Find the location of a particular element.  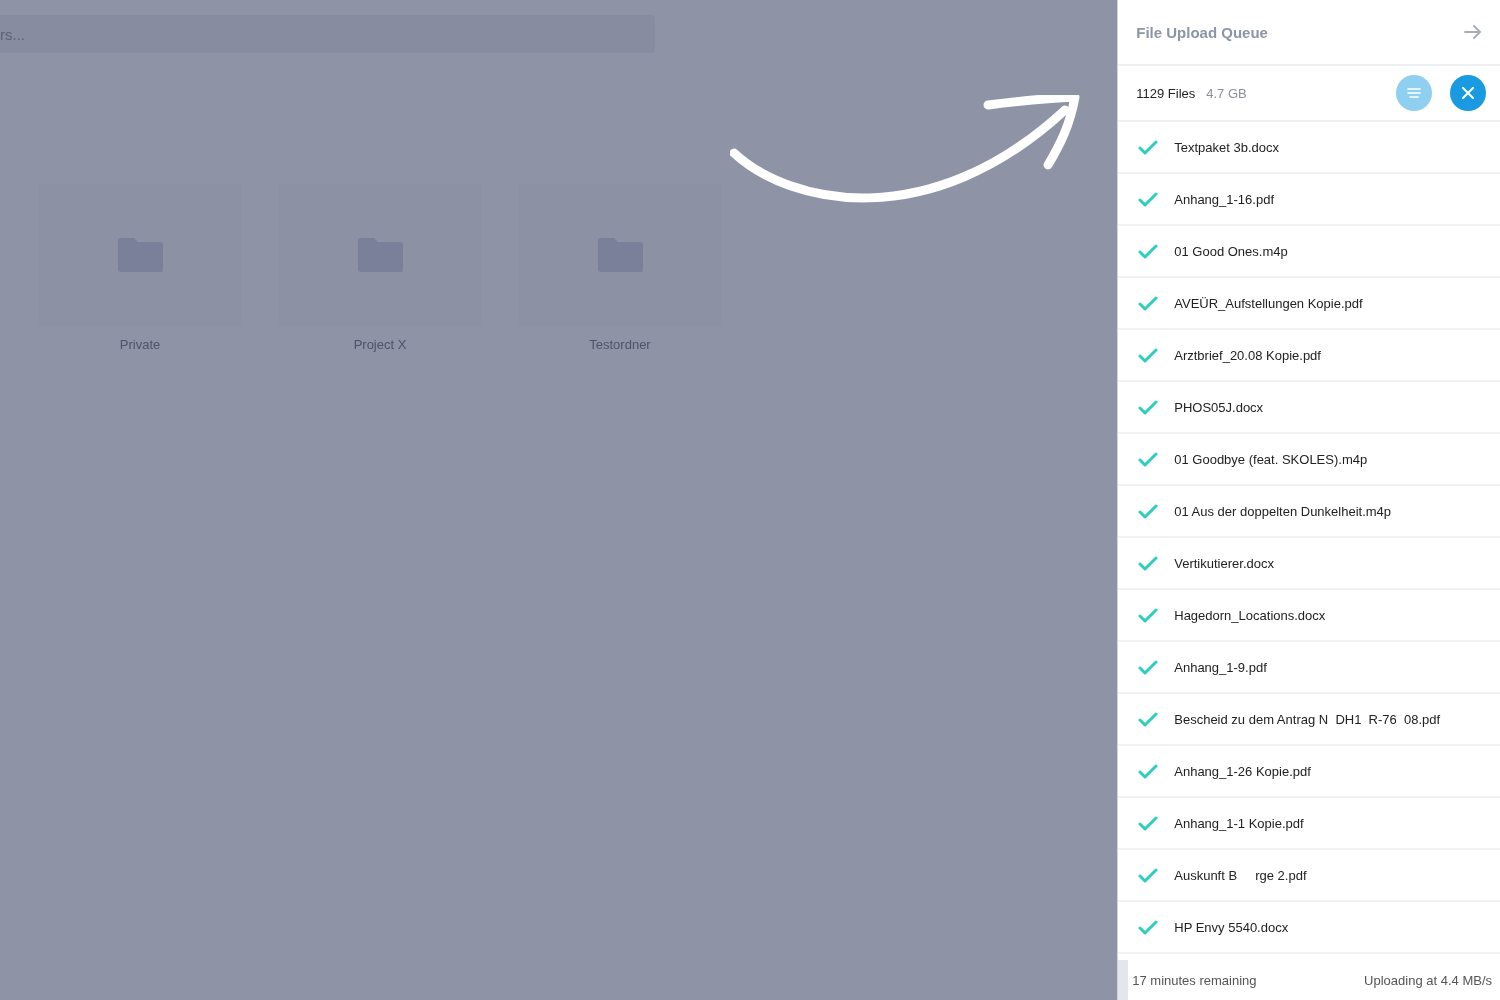

file-name: 01 Aus der doppelten Dunkelheit.m4p is located at coordinates (1283, 511).